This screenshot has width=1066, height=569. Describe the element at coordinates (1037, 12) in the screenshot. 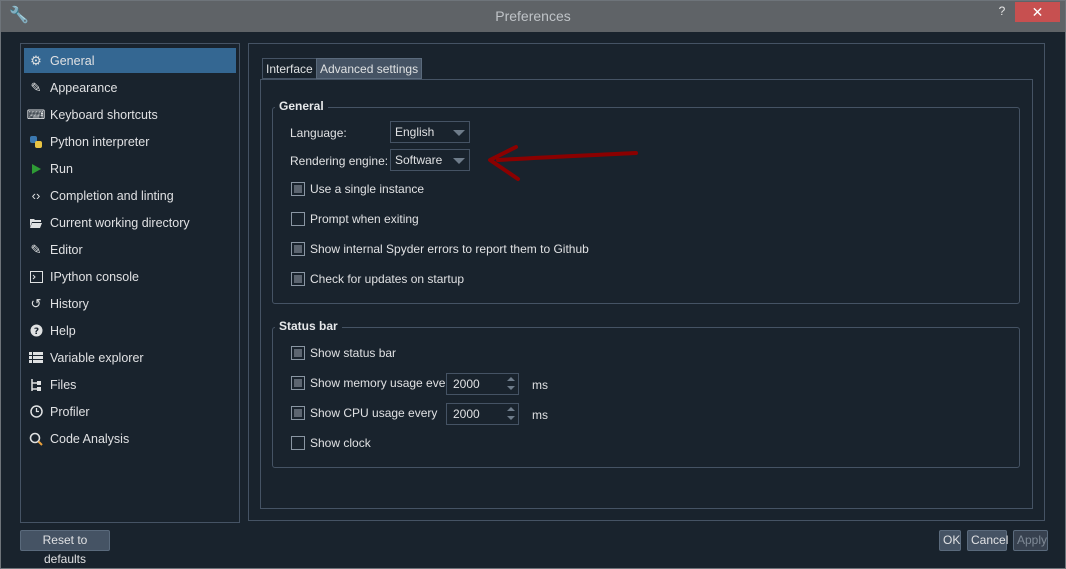

I see `close-button: ✕` at that location.